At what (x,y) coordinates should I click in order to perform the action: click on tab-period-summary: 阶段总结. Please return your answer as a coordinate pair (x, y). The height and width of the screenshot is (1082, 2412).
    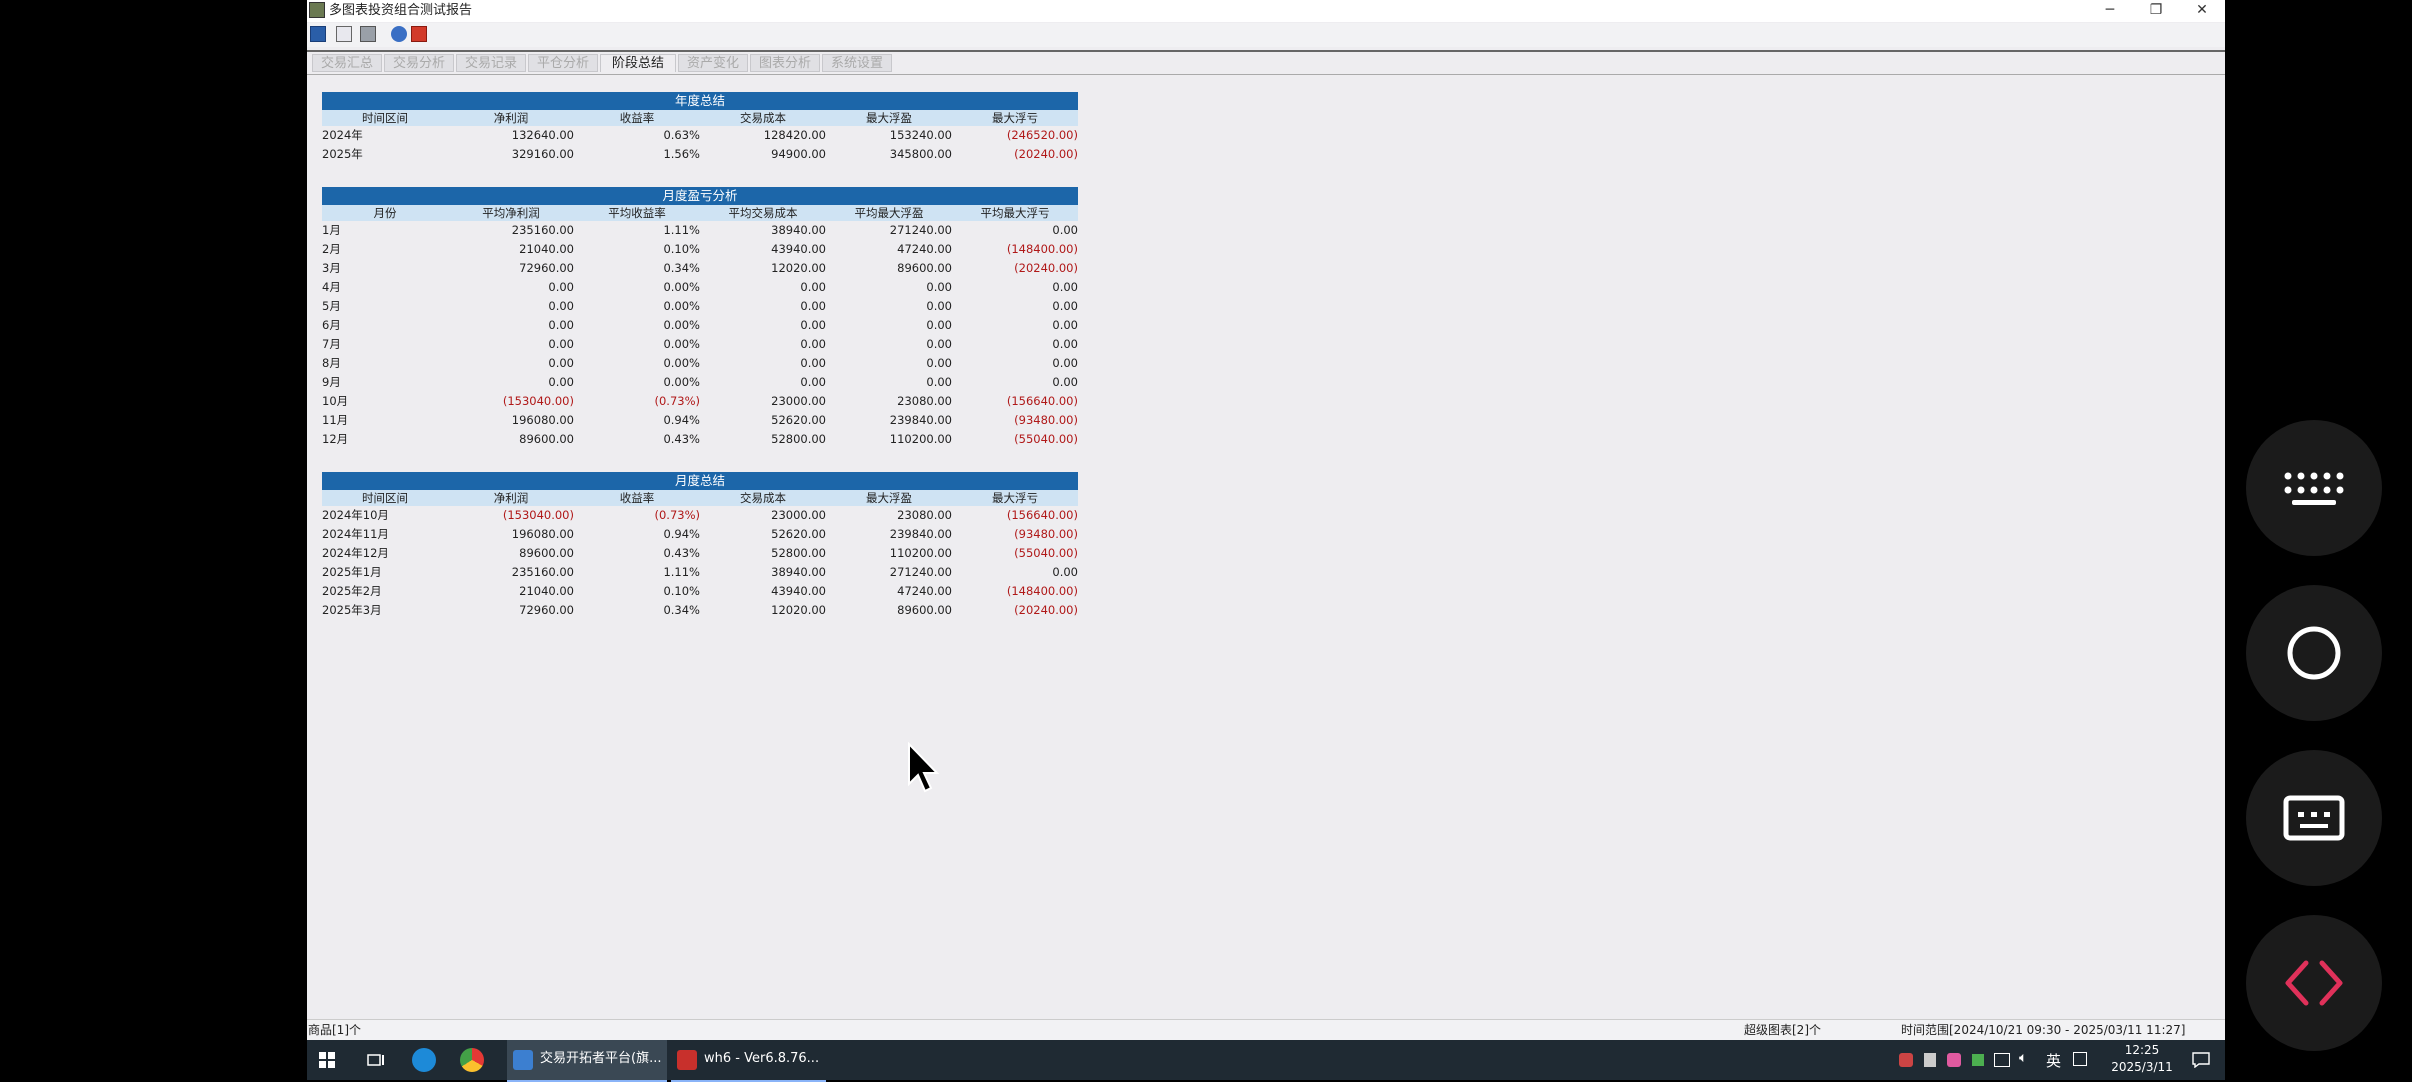
    Looking at the image, I should click on (638, 63).